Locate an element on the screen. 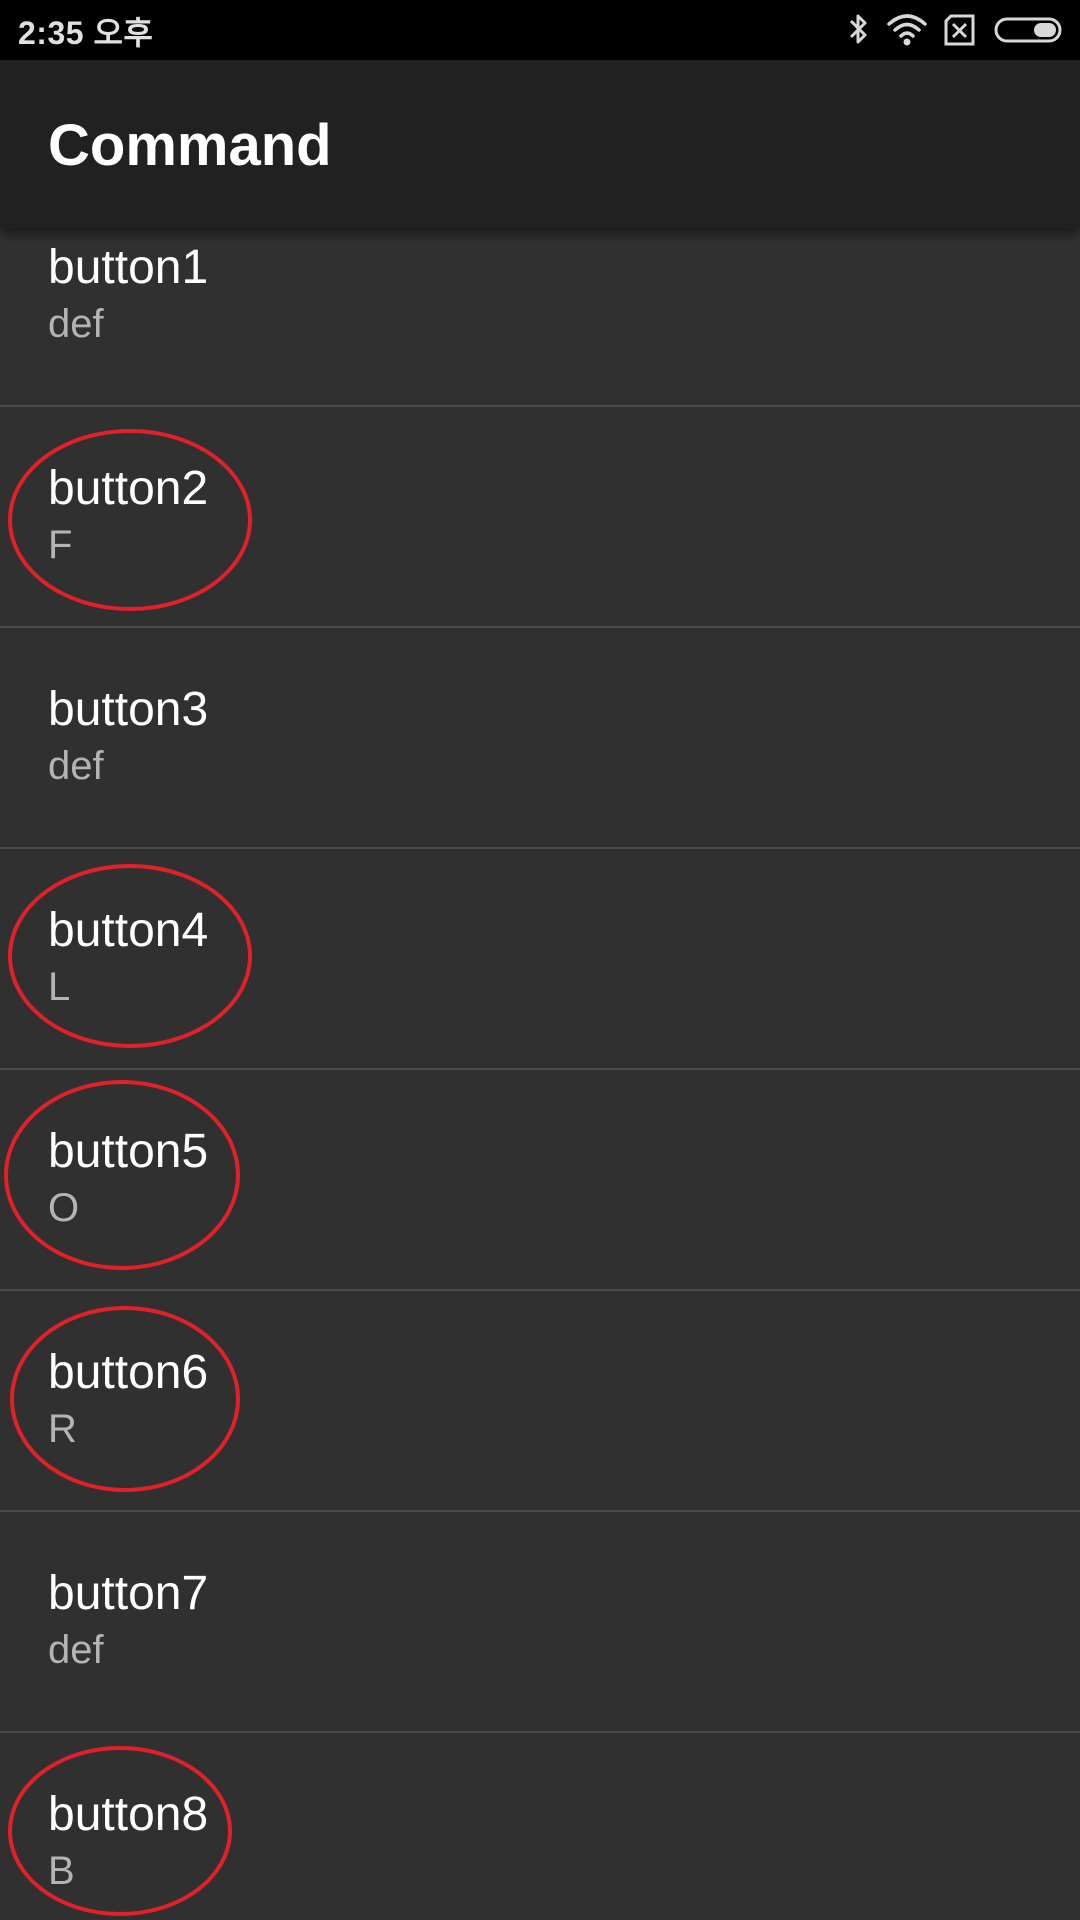 This screenshot has height=1920, width=1080. bluetooth-icon is located at coordinates (859, 32).